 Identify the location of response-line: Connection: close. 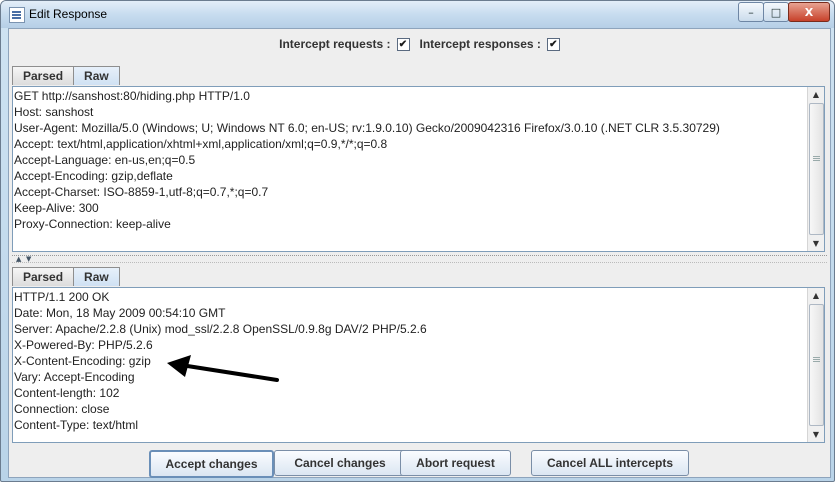
(62, 409).